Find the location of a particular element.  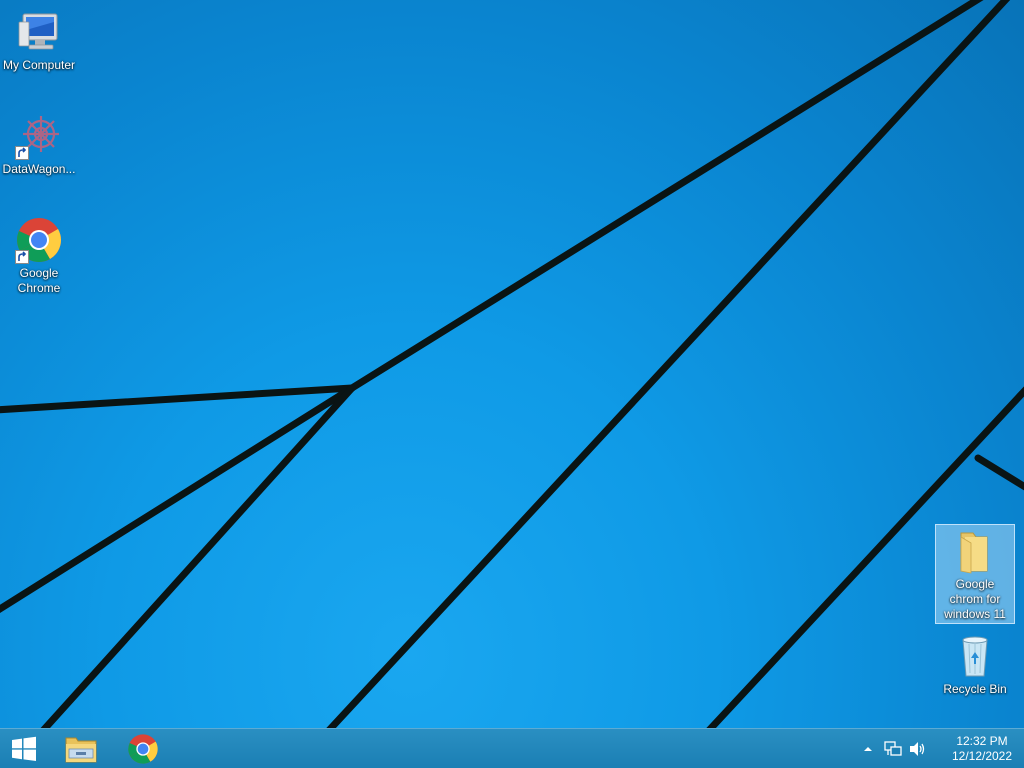

windows-logo-icon is located at coordinates (24, 749).